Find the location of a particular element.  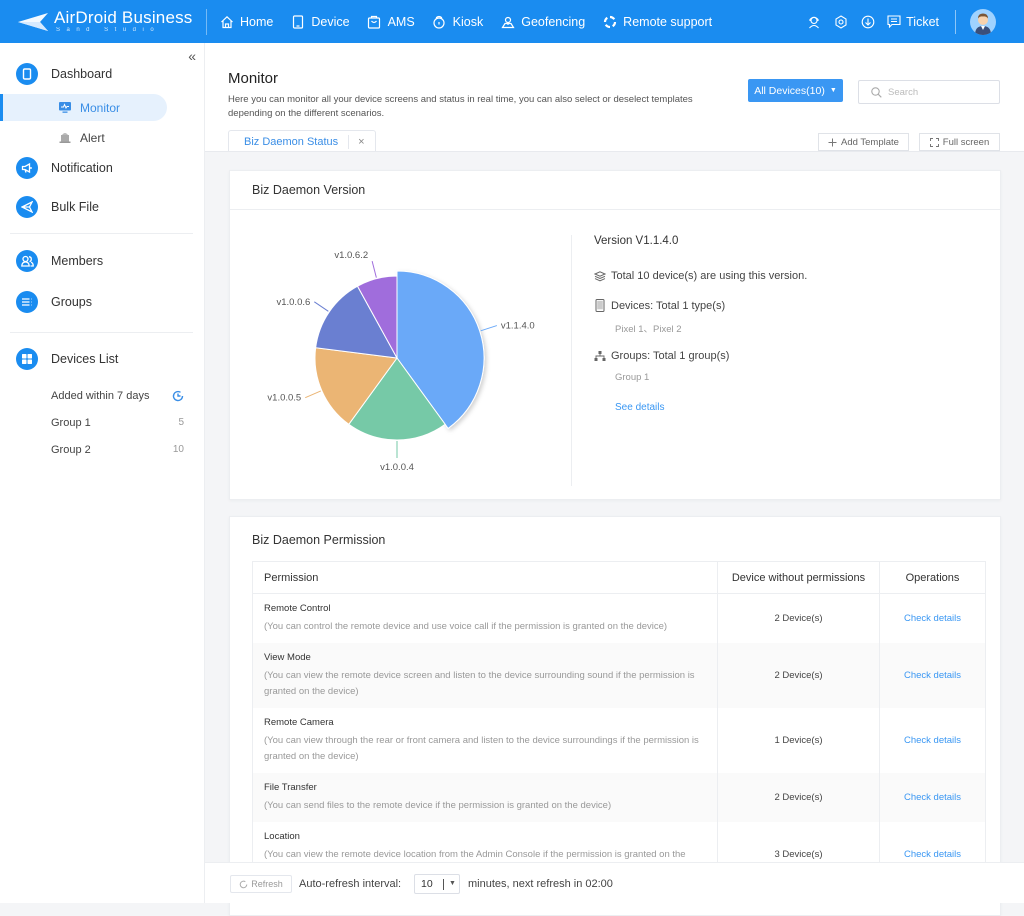

refresh-icon is located at coordinates (243, 884).